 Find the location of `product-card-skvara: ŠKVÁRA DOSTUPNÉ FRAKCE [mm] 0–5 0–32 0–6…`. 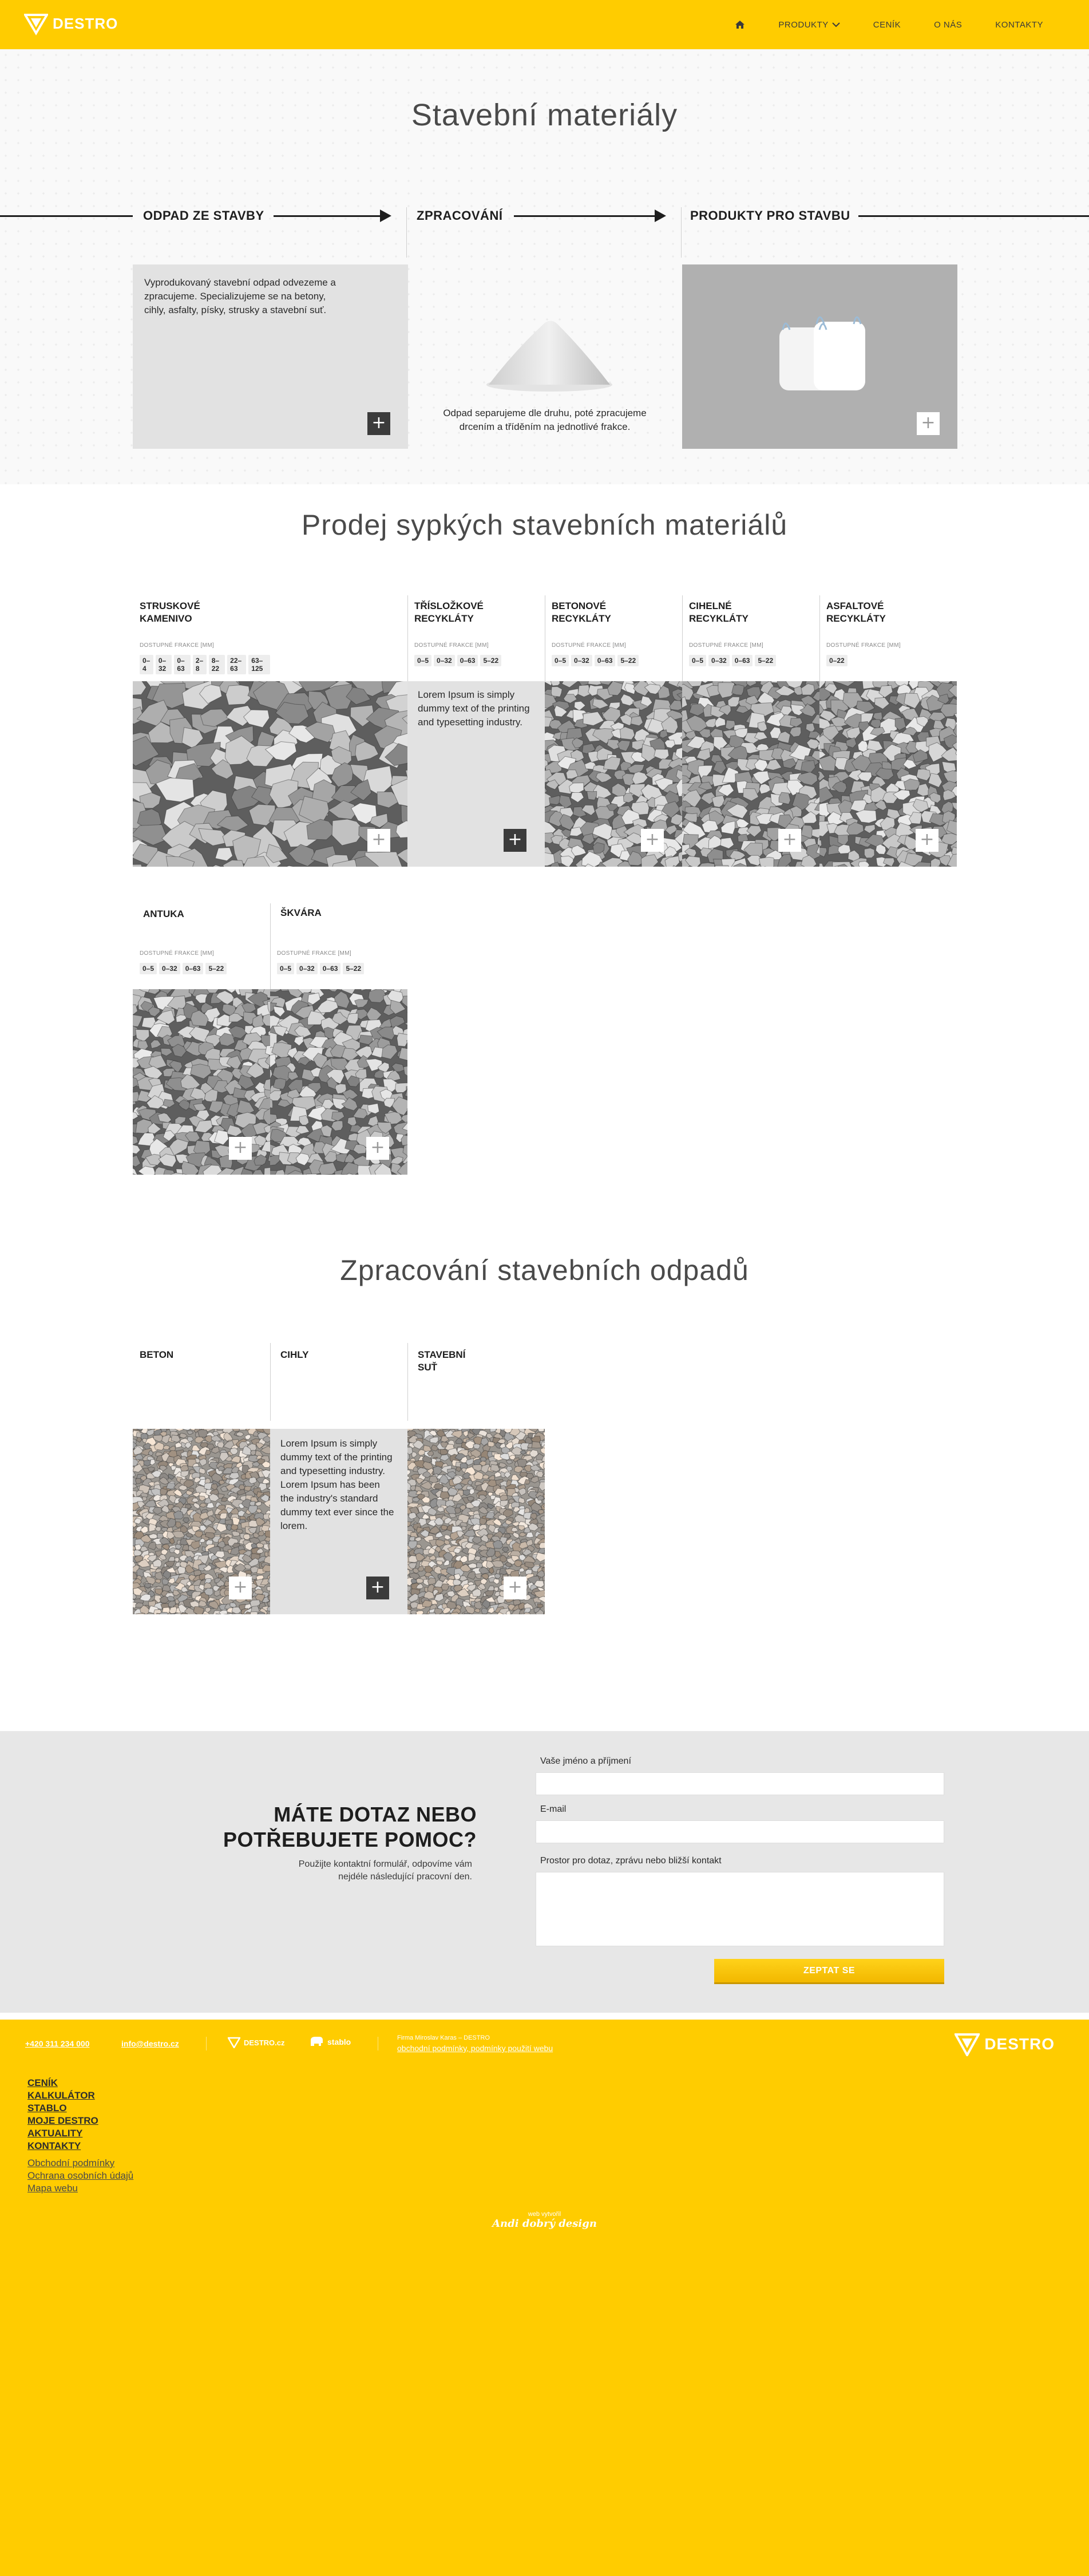

product-card-skvara: ŠKVÁRA DOSTUPNÉ FRAKCE [mm] 0–5 0–32 0–6… is located at coordinates (338, 944).